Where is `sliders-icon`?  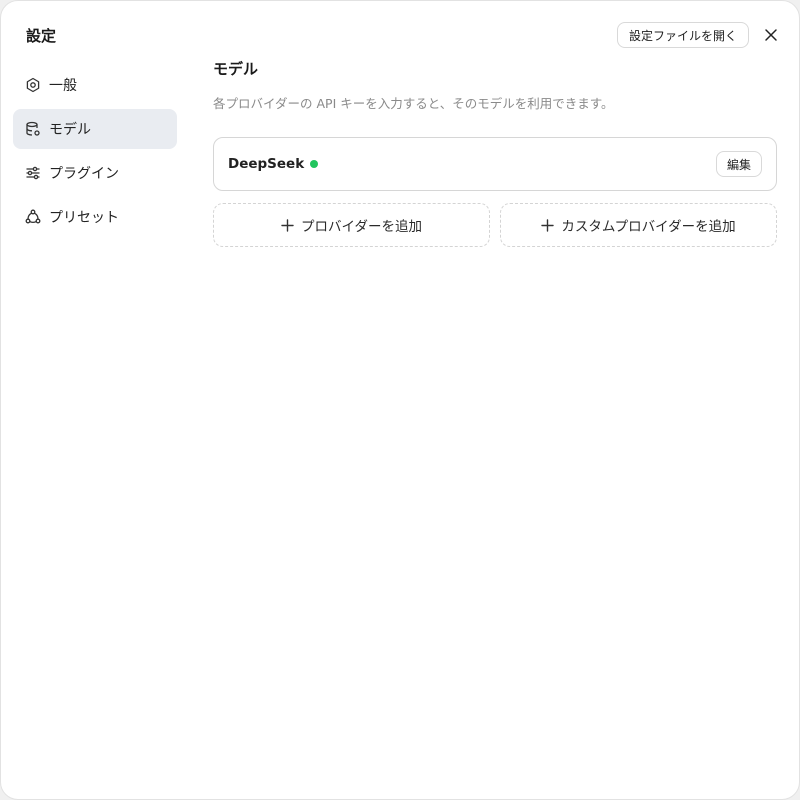
sliders-icon is located at coordinates (33, 173).